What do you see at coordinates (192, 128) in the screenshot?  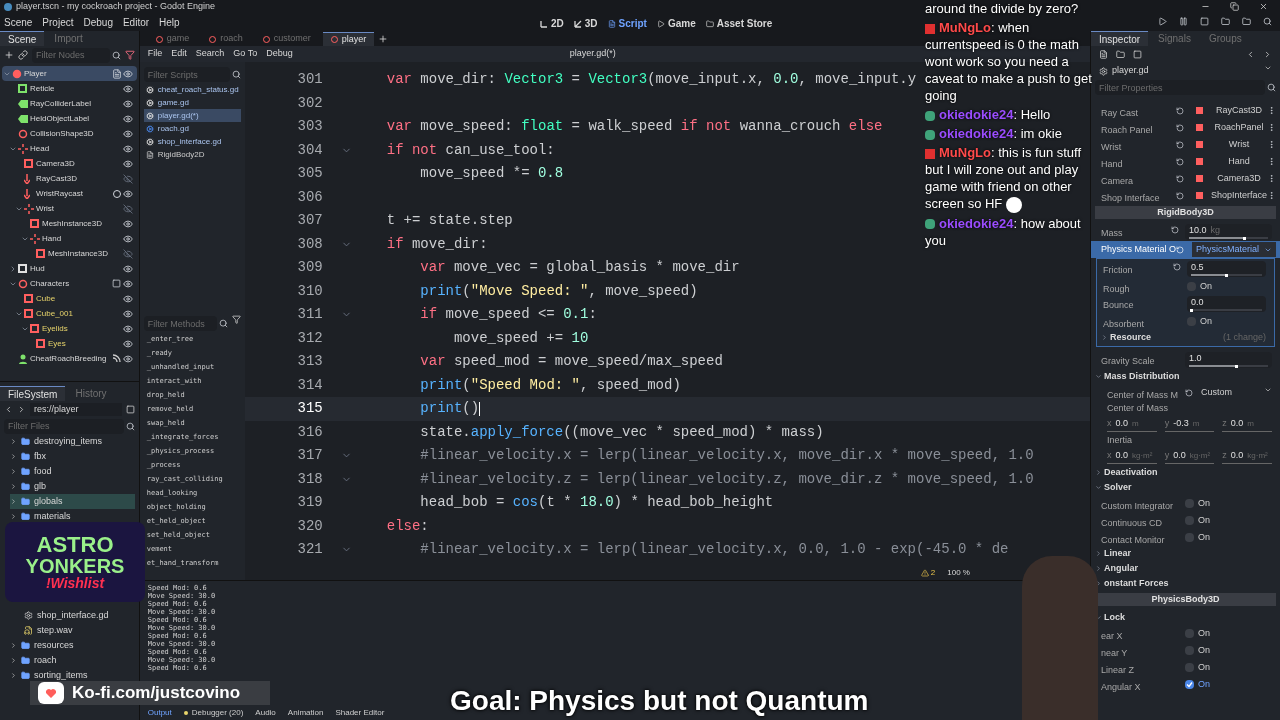 I see `script-item: roach.gd` at bounding box center [192, 128].